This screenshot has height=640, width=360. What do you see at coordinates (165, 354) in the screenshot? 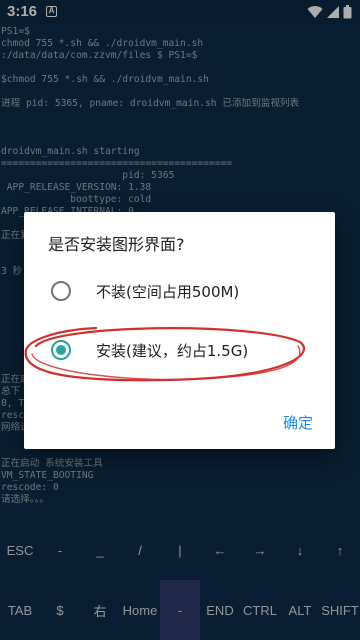
I see `annotation-ellipse` at bounding box center [165, 354].